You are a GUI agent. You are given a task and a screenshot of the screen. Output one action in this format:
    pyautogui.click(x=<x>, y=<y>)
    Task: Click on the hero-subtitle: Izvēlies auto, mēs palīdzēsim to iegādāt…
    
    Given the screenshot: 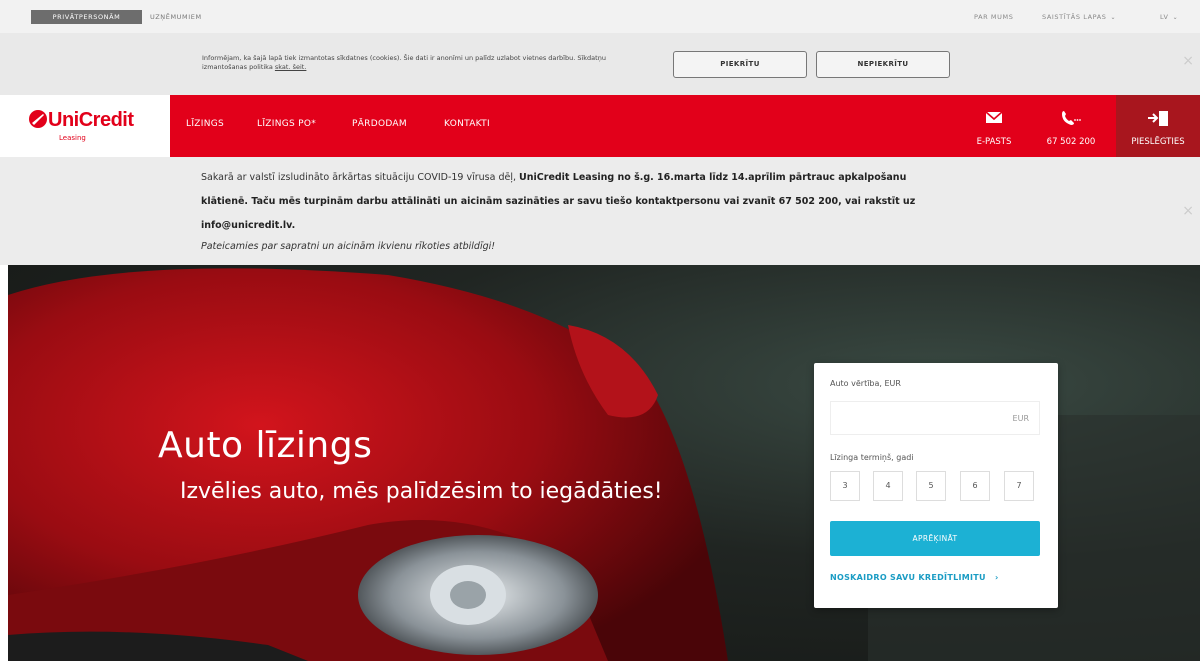 What is the action you would take?
    pyautogui.click(x=421, y=491)
    